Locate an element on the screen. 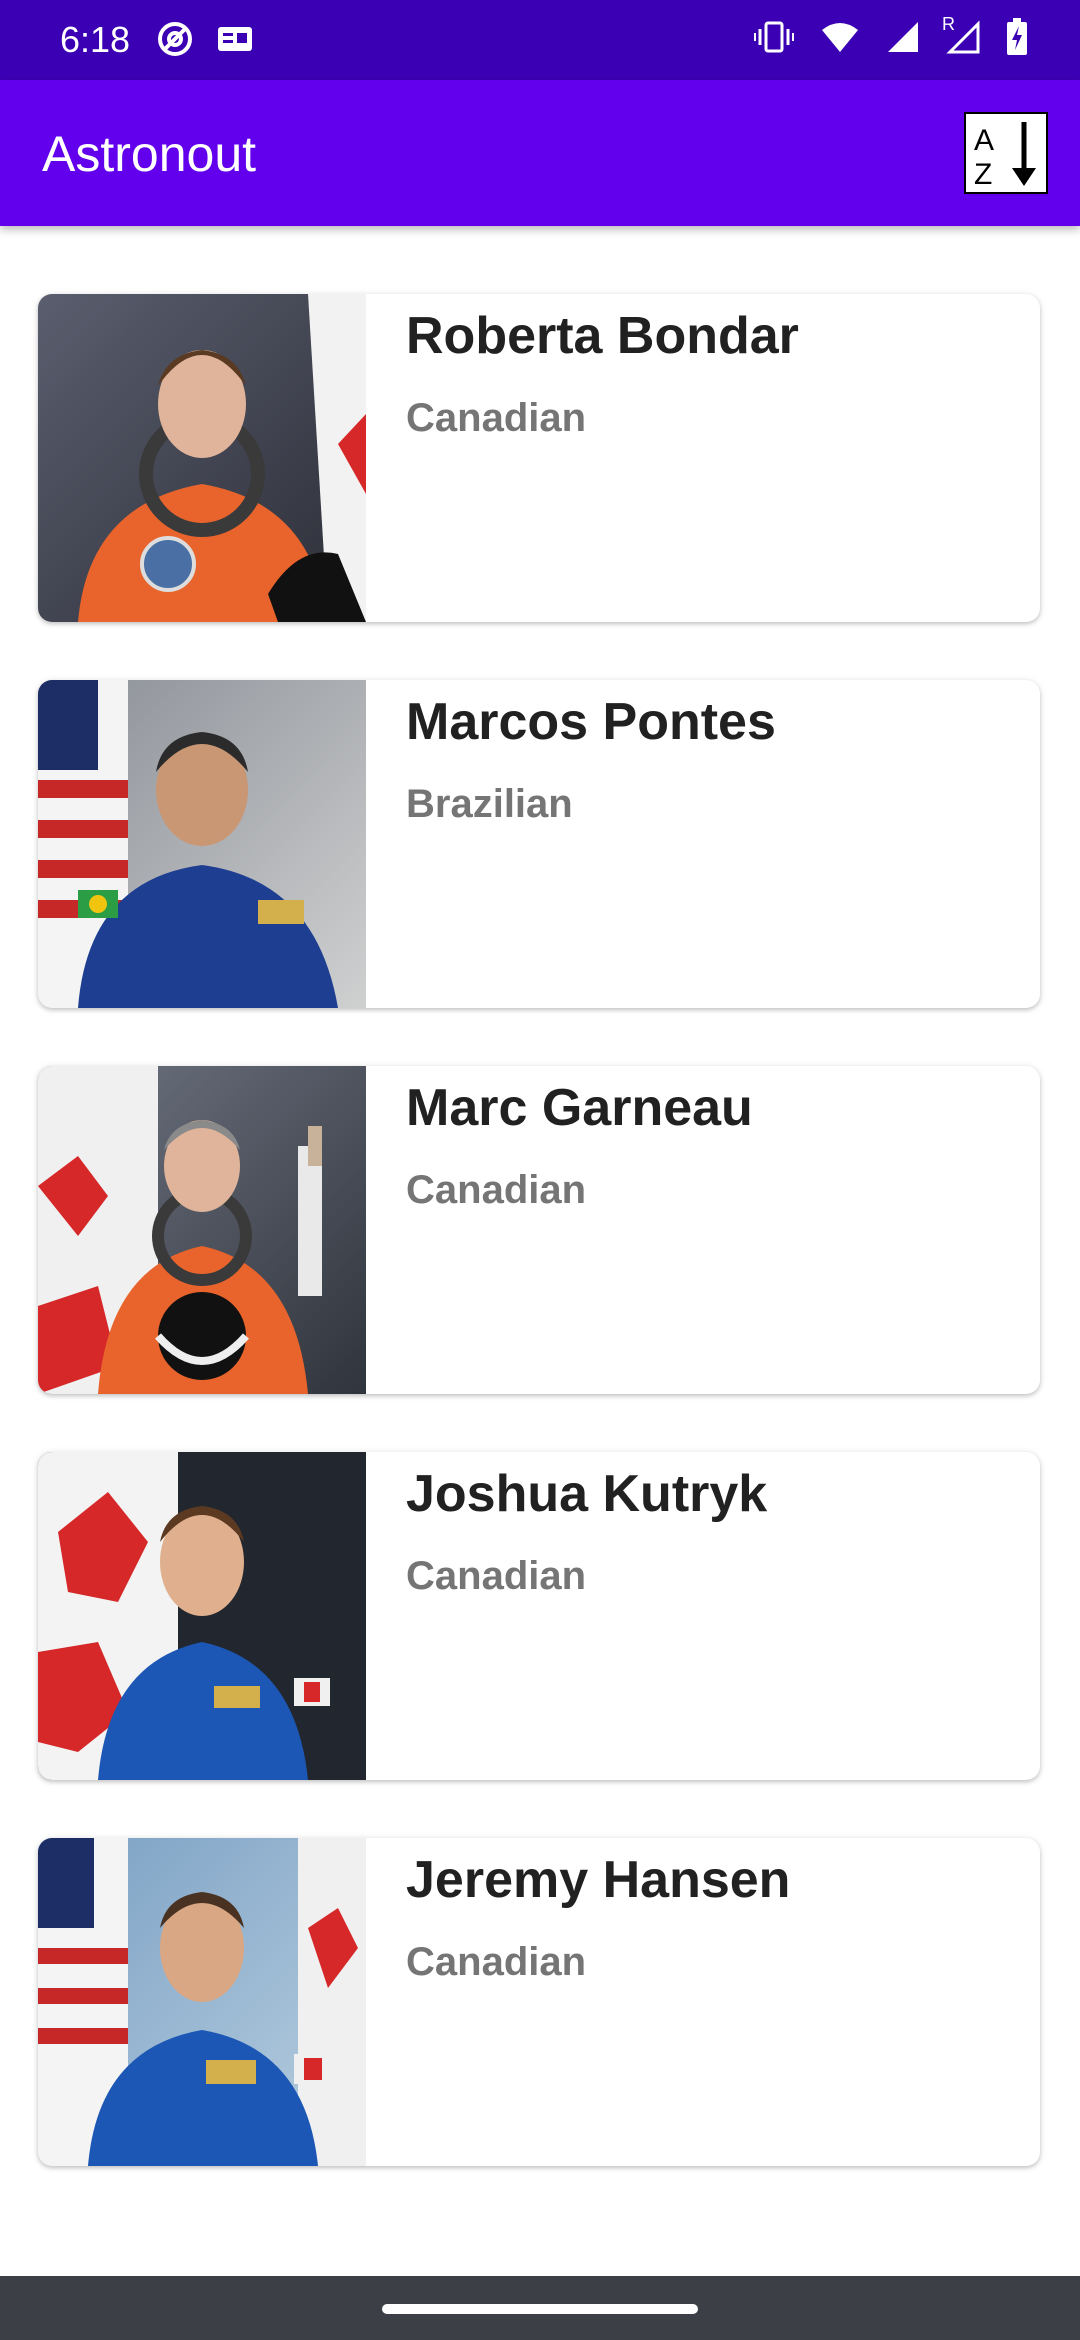 This screenshot has height=2340, width=1080. gallery-icon is located at coordinates (235, 41).